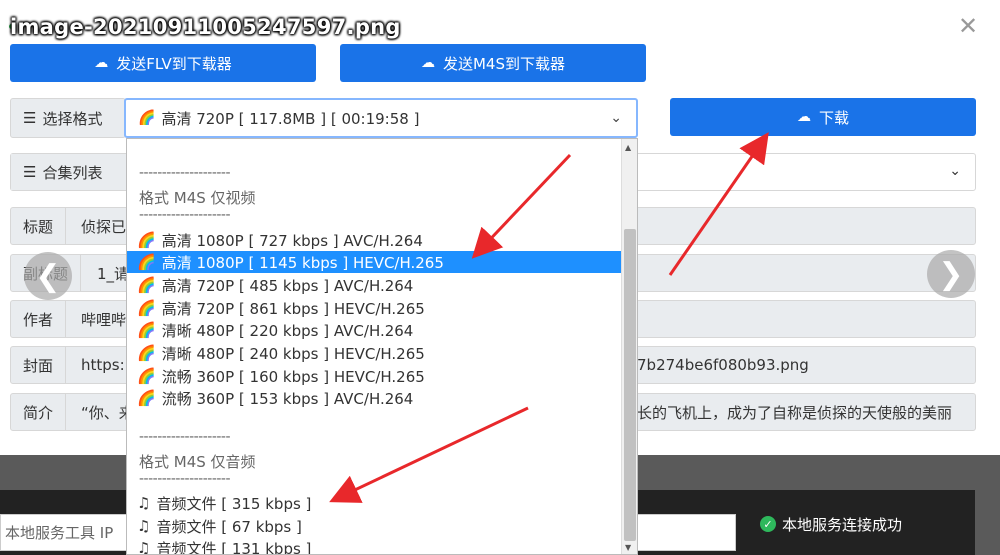  What do you see at coordinates (630, 385) in the screenshot?
I see `scrollbar-thumb` at bounding box center [630, 385].